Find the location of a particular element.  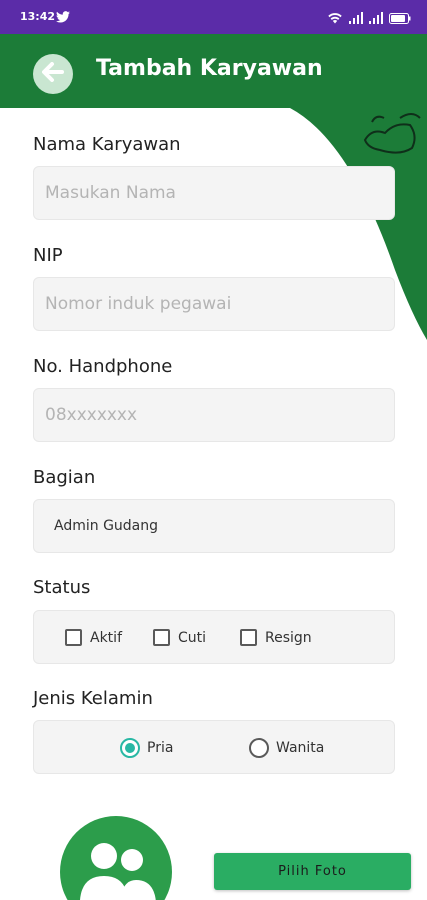

back-button is located at coordinates (53, 74).